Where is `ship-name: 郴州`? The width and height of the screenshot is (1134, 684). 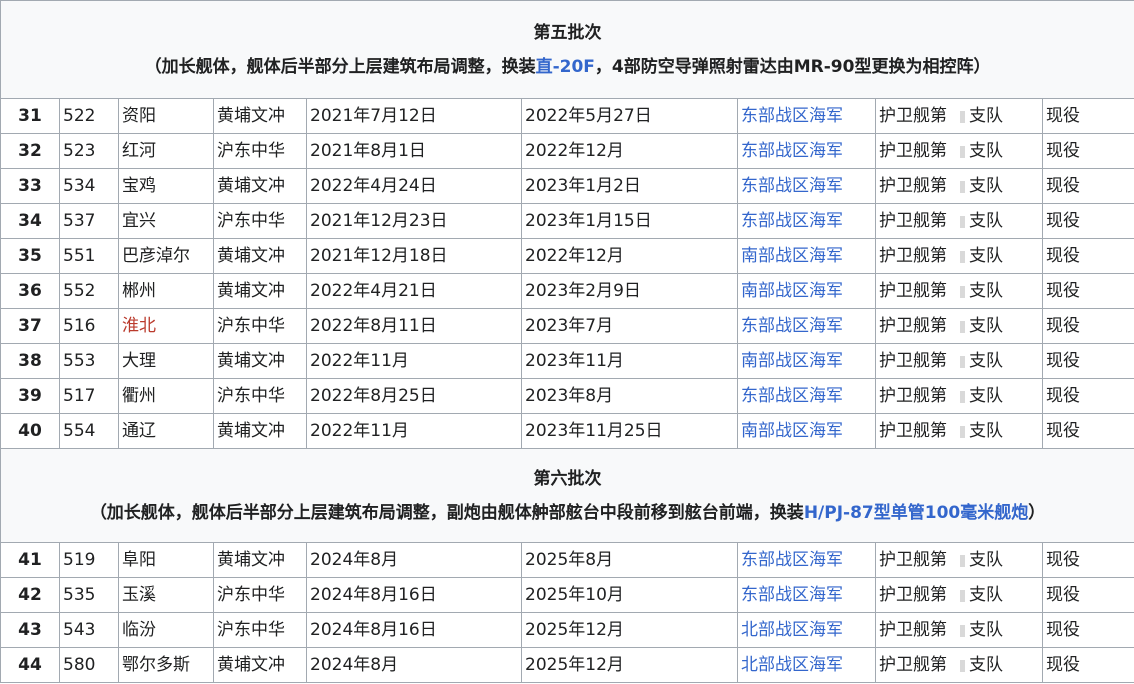 ship-name: 郴州 is located at coordinates (139, 291).